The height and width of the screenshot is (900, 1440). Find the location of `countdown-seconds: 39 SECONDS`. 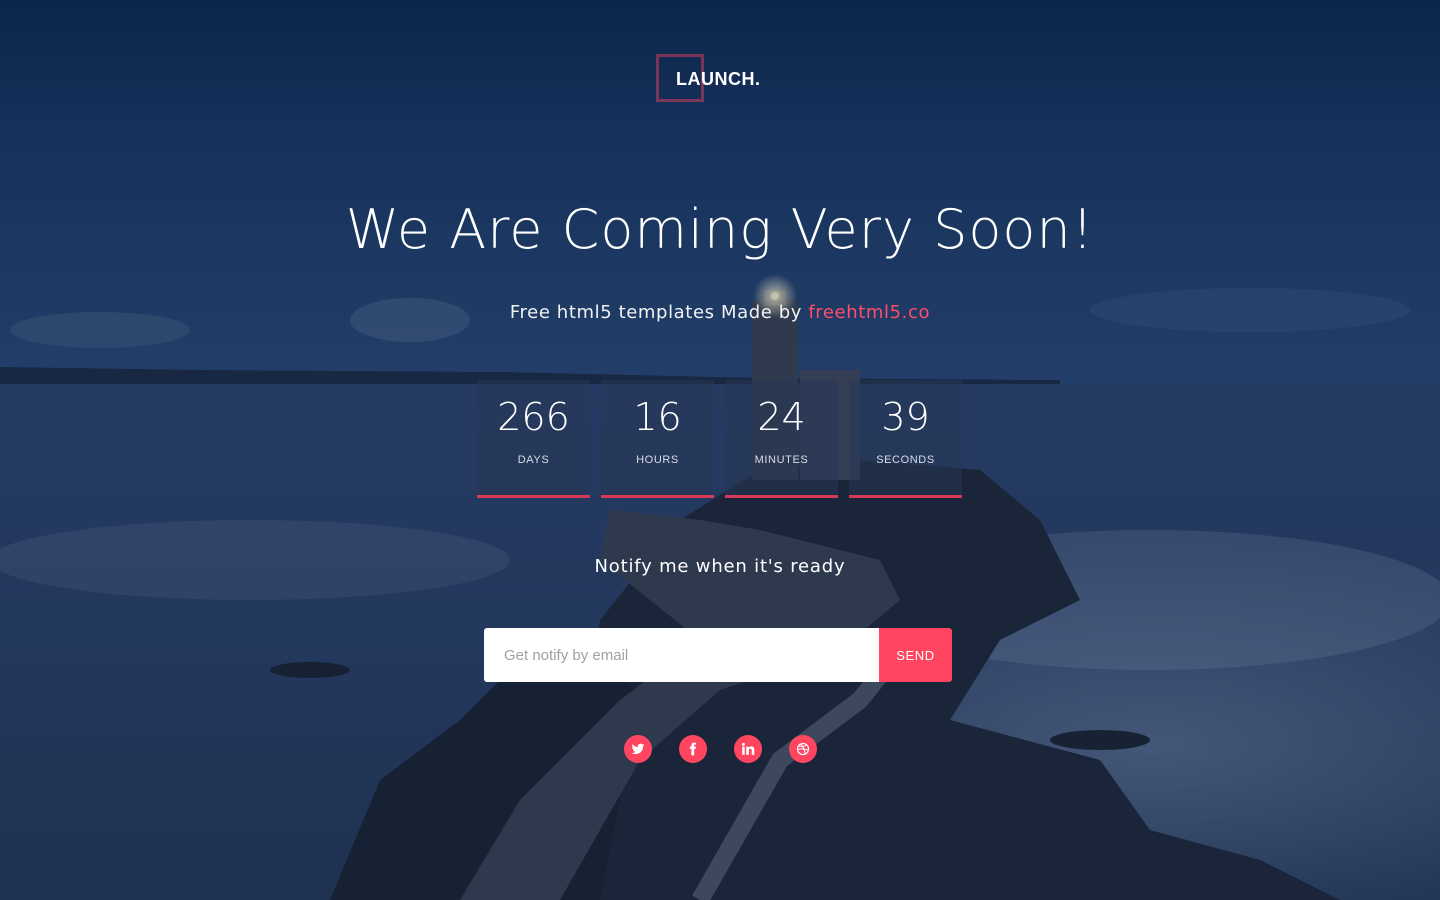

countdown-seconds: 39 SECONDS is located at coordinates (905, 439).